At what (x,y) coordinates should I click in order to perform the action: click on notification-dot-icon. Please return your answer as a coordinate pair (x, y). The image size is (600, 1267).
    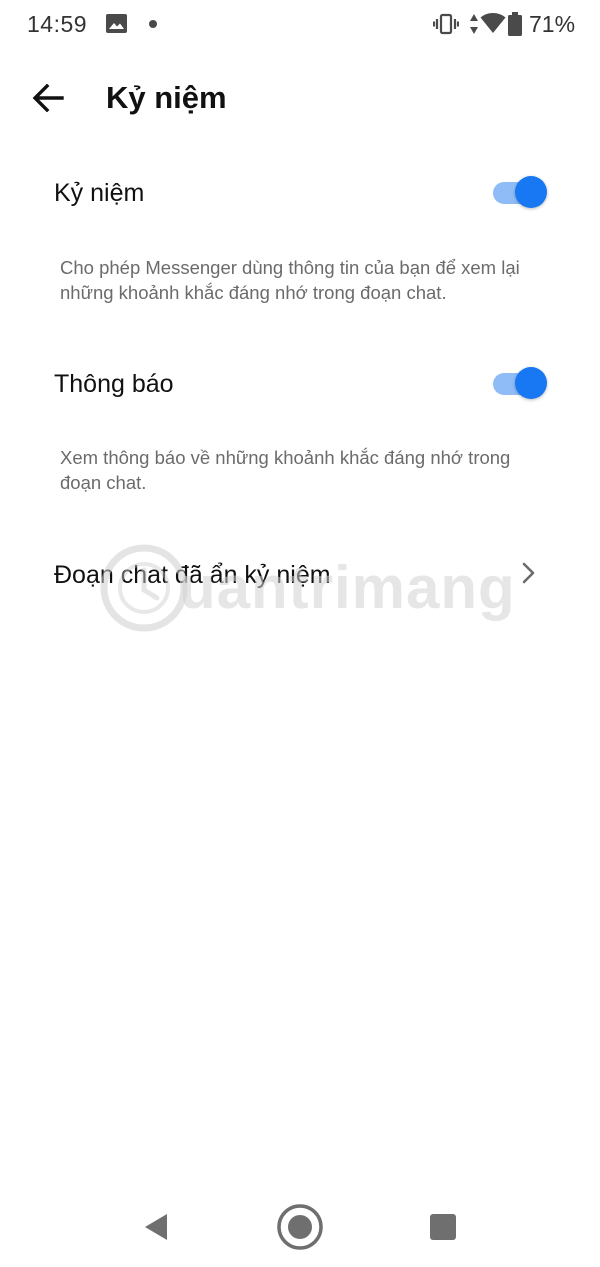
    Looking at the image, I should click on (153, 24).